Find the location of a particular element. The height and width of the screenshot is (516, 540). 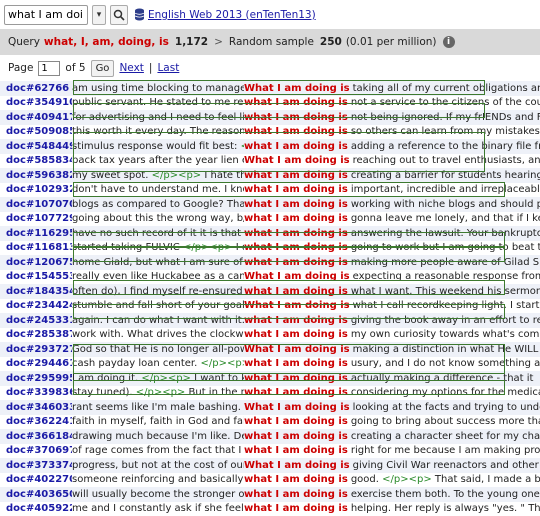

doc-link: doc#409417 is located at coordinates (36, 117).